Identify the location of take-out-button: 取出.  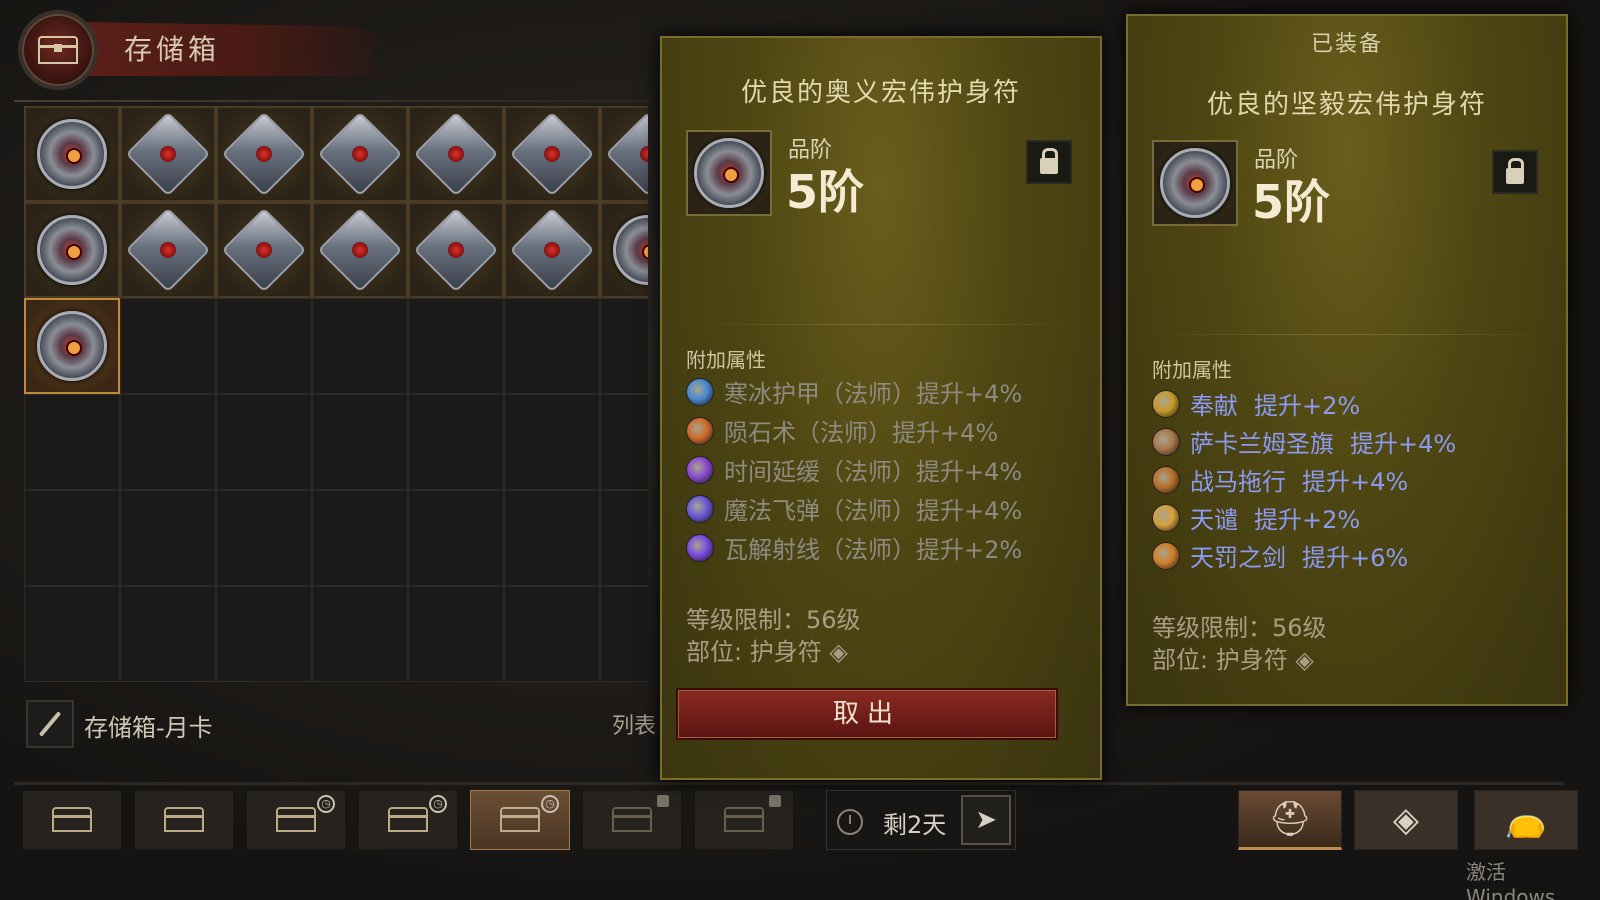
(867, 714).